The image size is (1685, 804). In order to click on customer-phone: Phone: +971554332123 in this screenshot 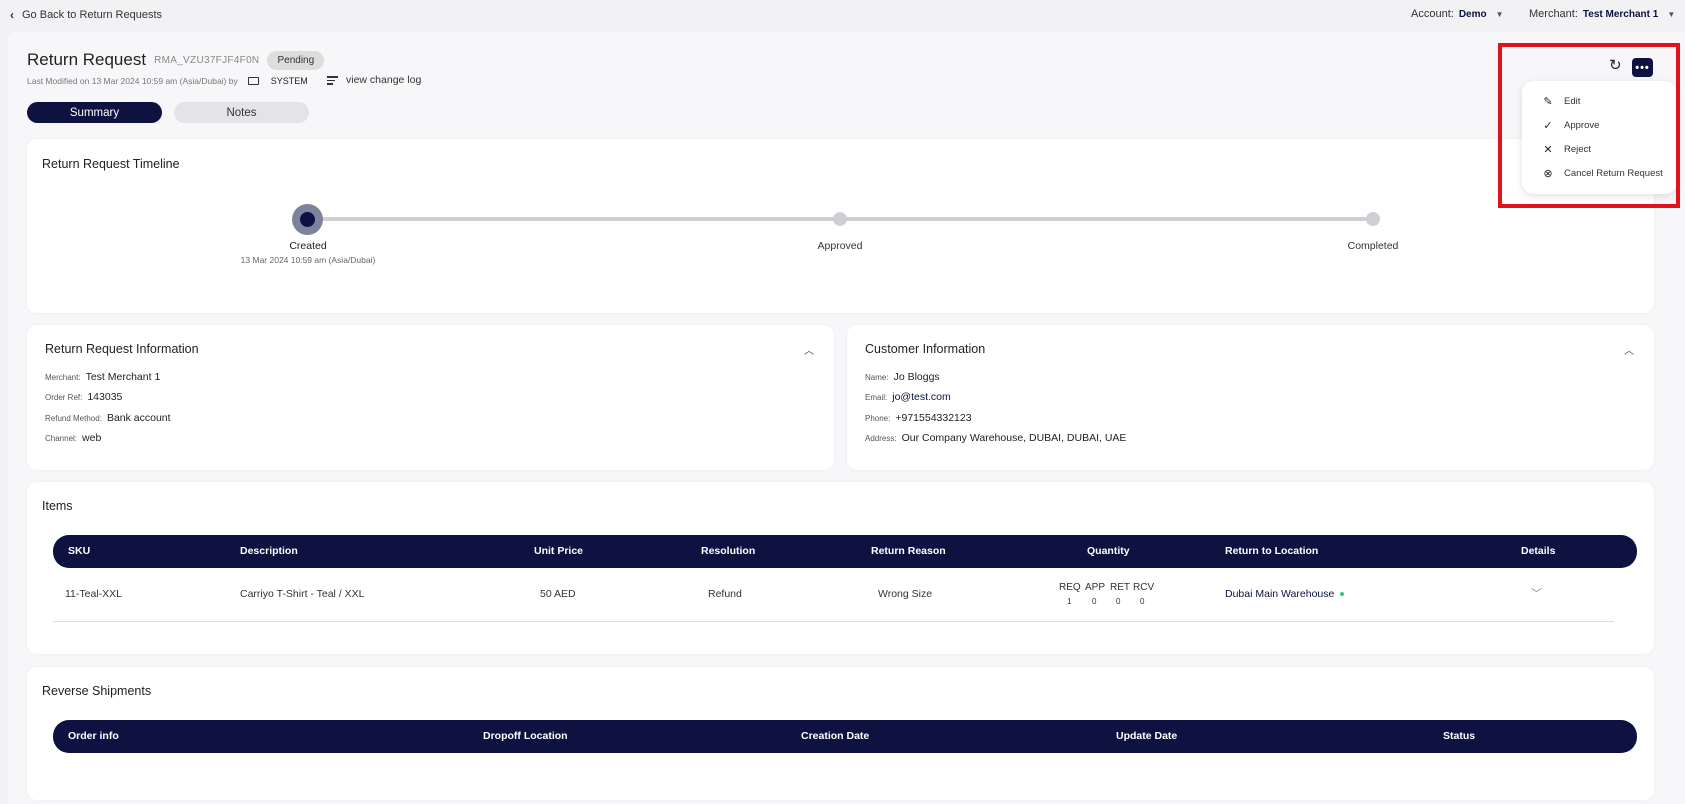, I will do `click(918, 418)`.